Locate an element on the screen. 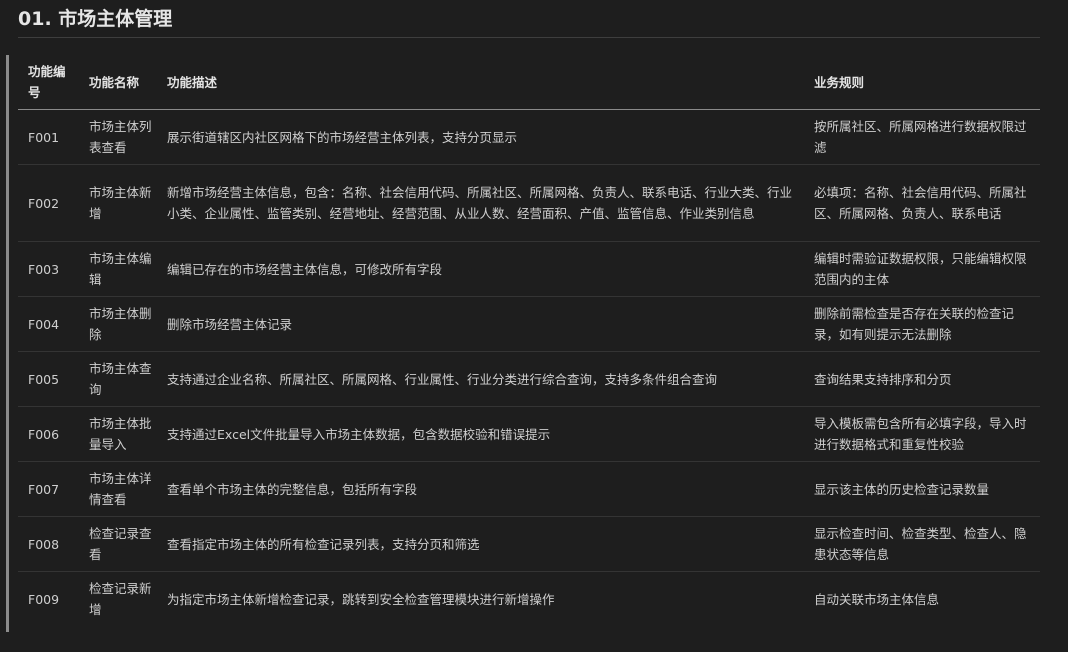 This screenshot has width=1068, height=652. cell-business-rule: 编辑时需验证数据权限，只能编辑权限范围内的主体 is located at coordinates (922, 269).